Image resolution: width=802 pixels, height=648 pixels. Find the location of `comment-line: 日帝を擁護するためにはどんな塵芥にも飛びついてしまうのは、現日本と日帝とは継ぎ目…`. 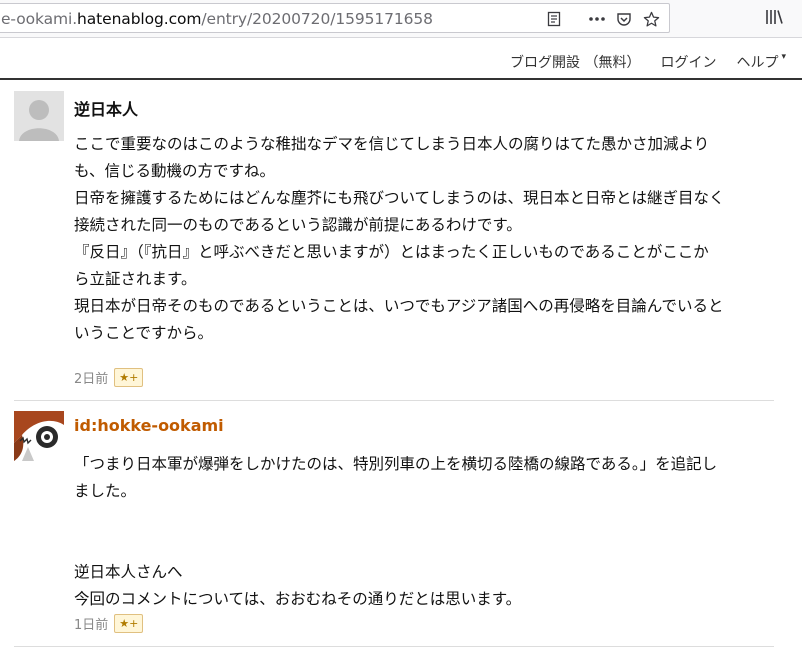

comment-line: 日帝を擁護するためにはどんな塵芥にも飛びついてしまうのは、現日本と日帝とは継ぎ目… is located at coordinates (399, 198).